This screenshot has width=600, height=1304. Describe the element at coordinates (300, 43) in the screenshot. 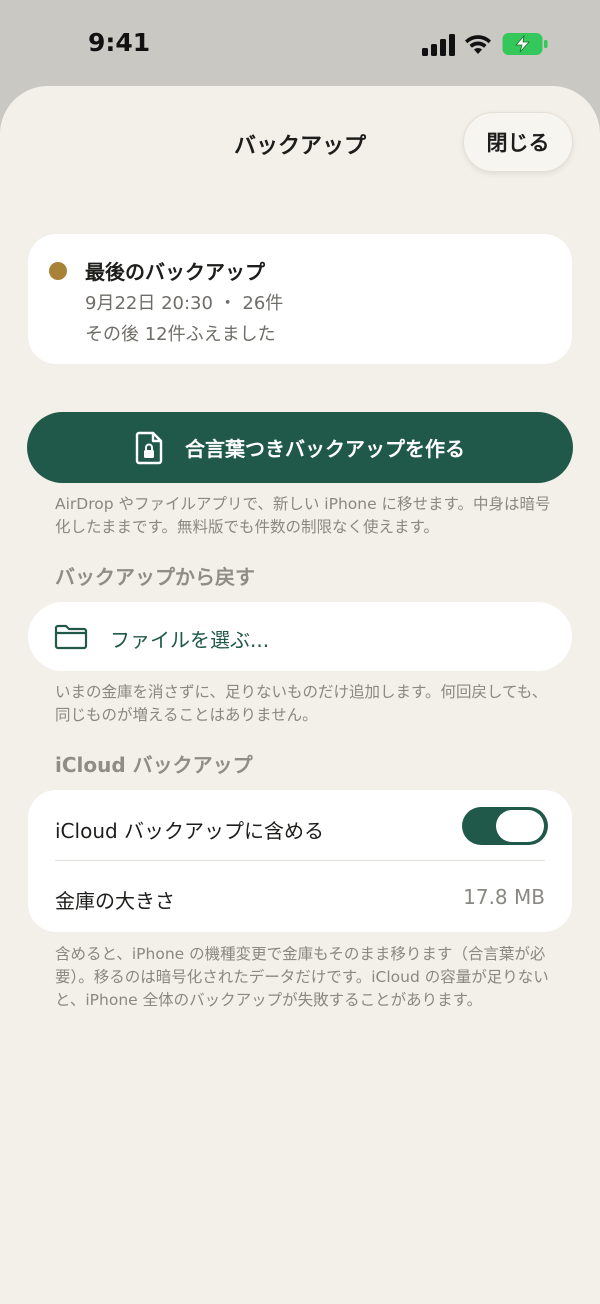

I see `status-bar: 9:41` at that location.